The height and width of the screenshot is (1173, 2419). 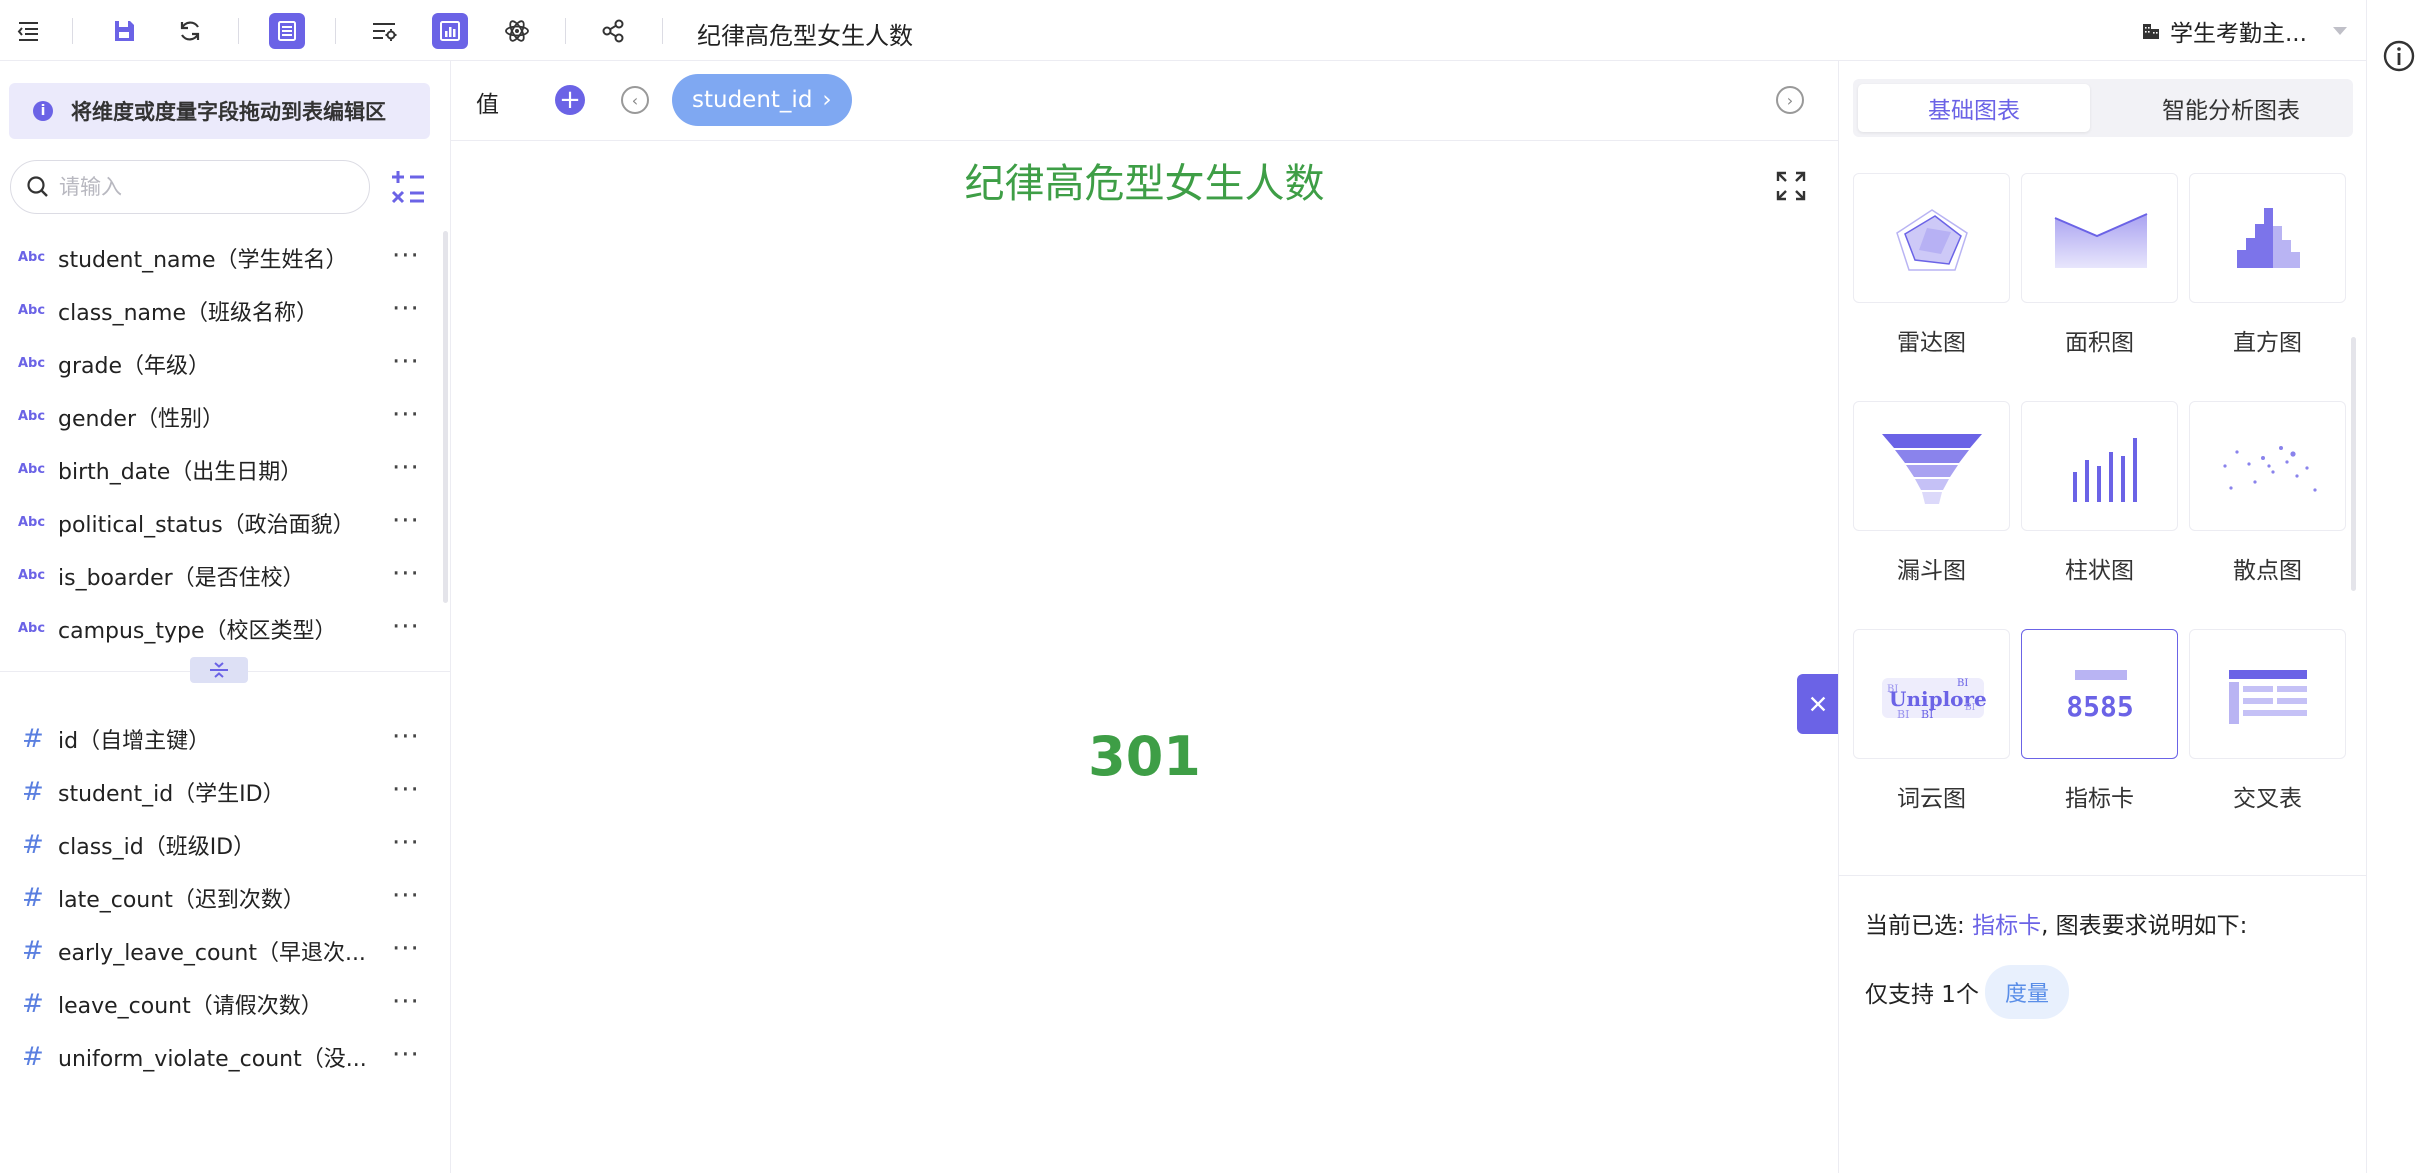 I want to click on field-name: grade（年级）, so click(x=134, y=366).